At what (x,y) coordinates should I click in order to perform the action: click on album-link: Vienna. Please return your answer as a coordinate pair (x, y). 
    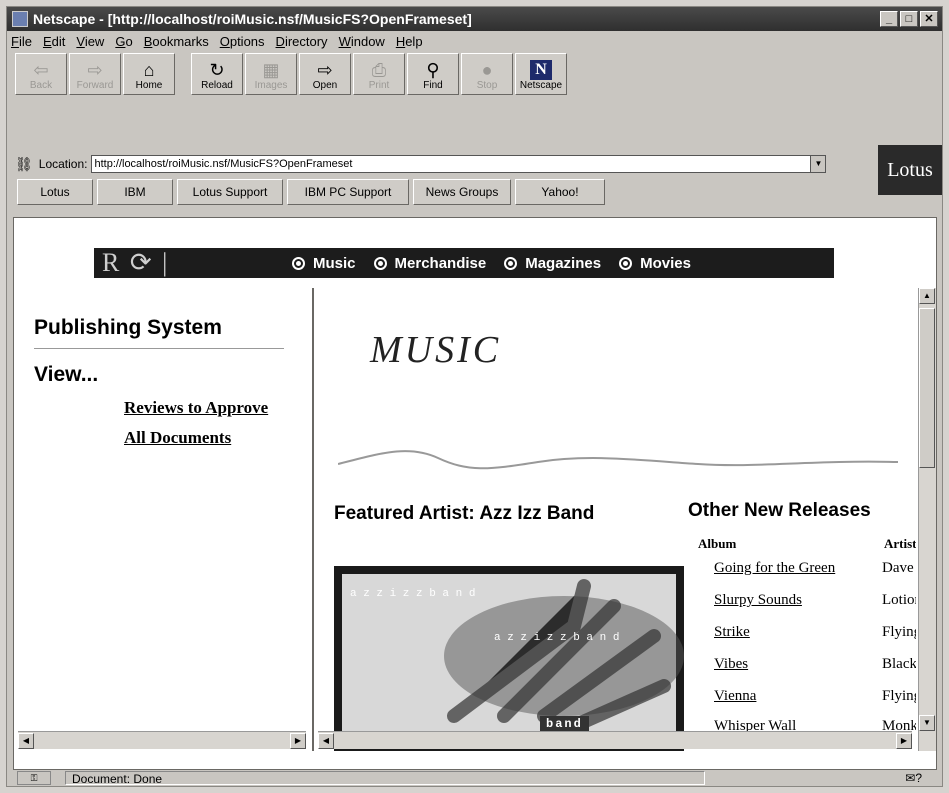
    Looking at the image, I should click on (798, 696).